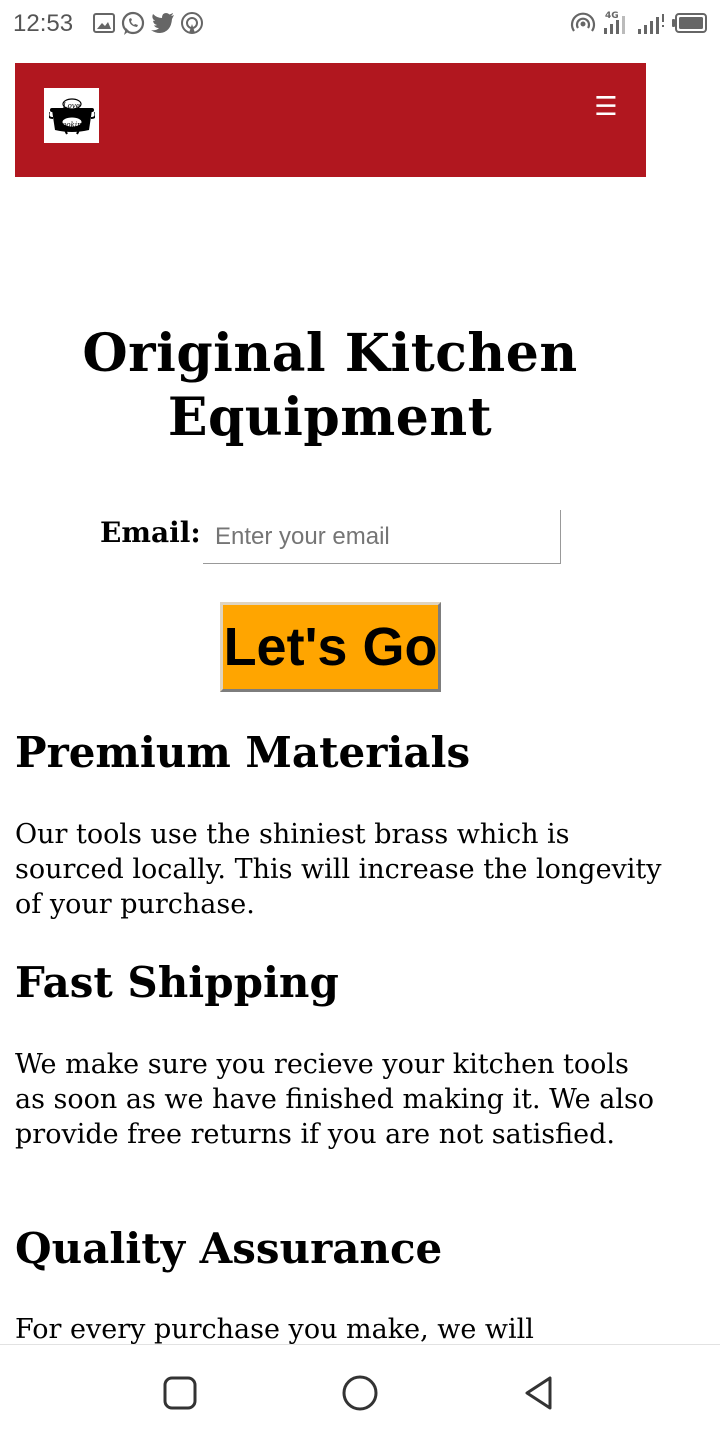 The height and width of the screenshot is (1441, 720). What do you see at coordinates (162, 23) in the screenshot?
I see `twitter-icon` at bounding box center [162, 23].